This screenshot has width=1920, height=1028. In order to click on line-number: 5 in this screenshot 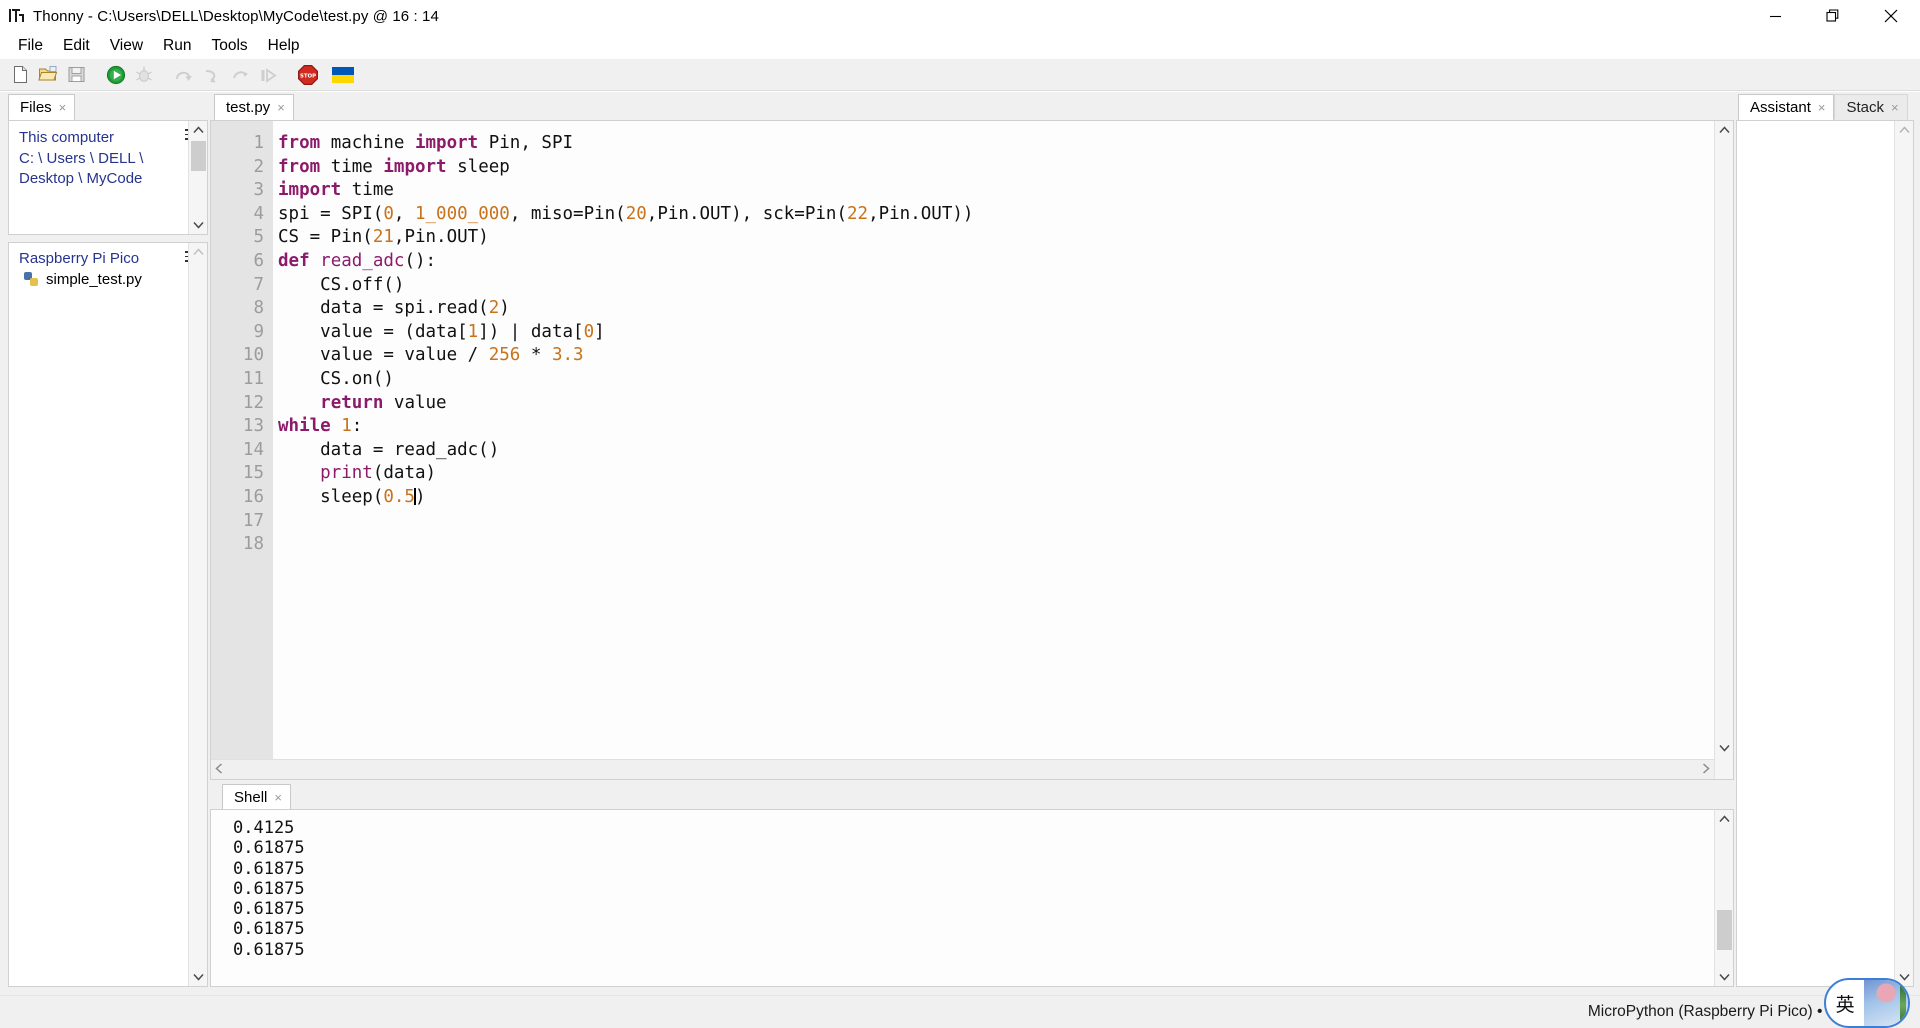, I will do `click(258, 237)`.